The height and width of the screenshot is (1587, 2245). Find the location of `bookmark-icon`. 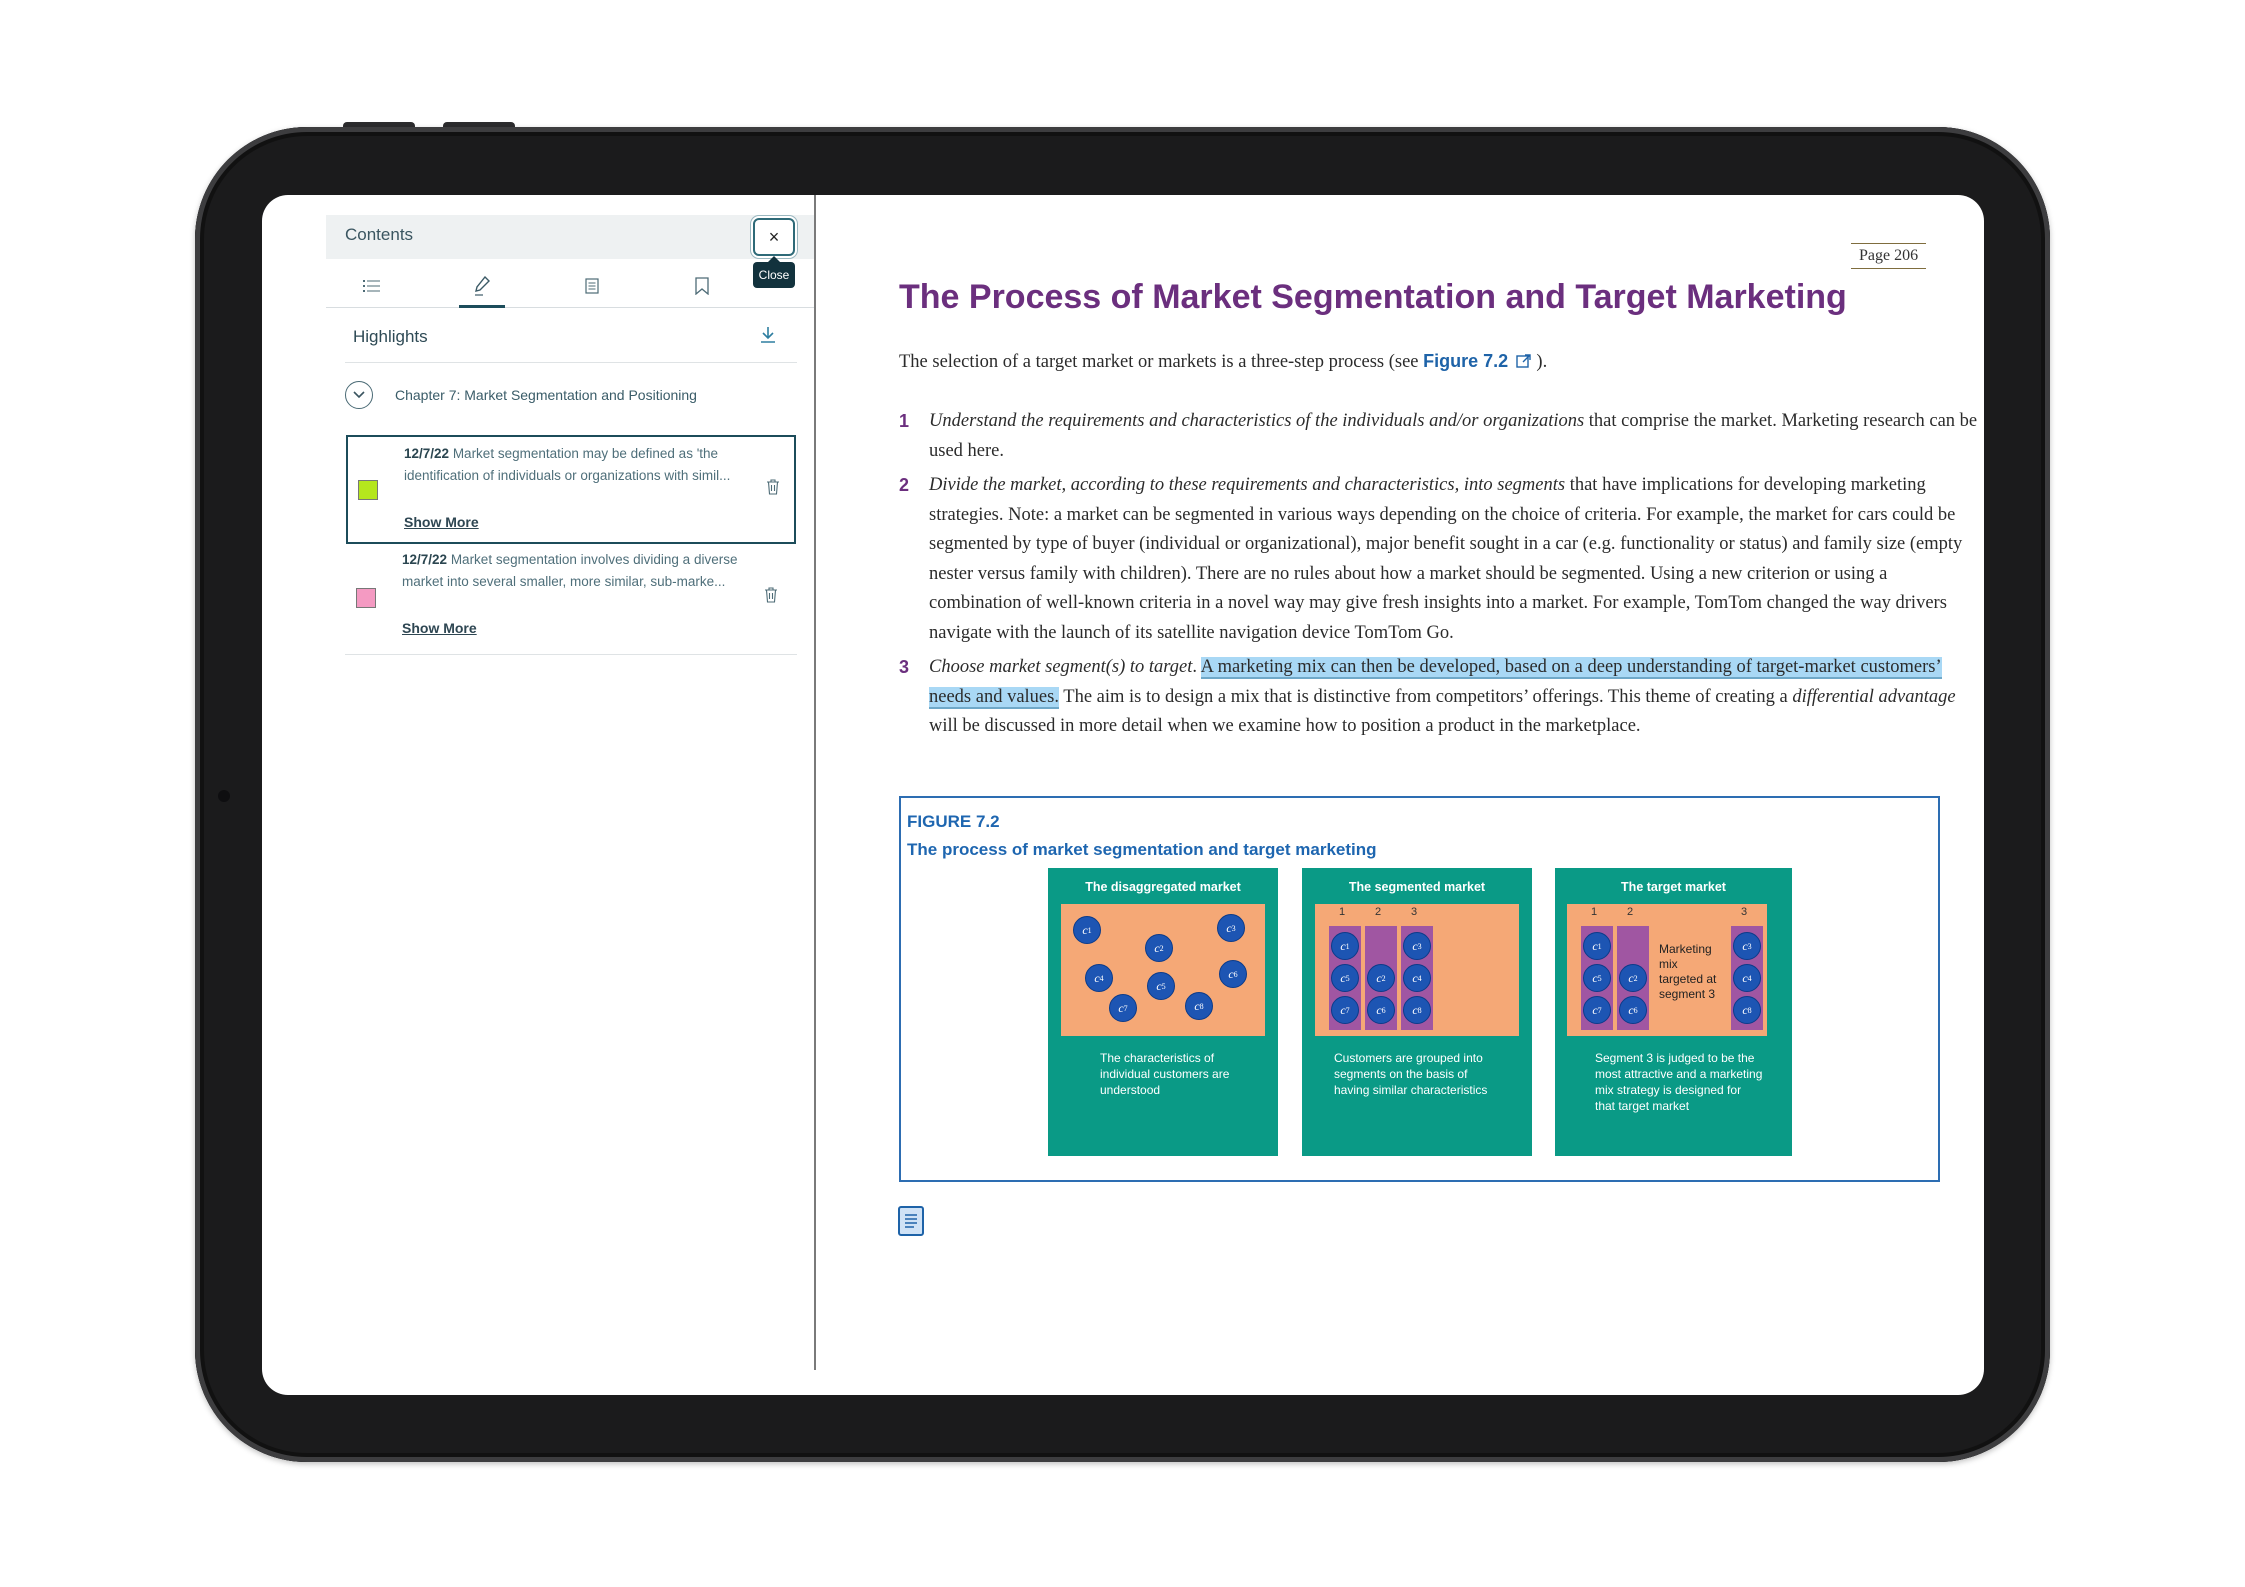

bookmark-icon is located at coordinates (702, 286).